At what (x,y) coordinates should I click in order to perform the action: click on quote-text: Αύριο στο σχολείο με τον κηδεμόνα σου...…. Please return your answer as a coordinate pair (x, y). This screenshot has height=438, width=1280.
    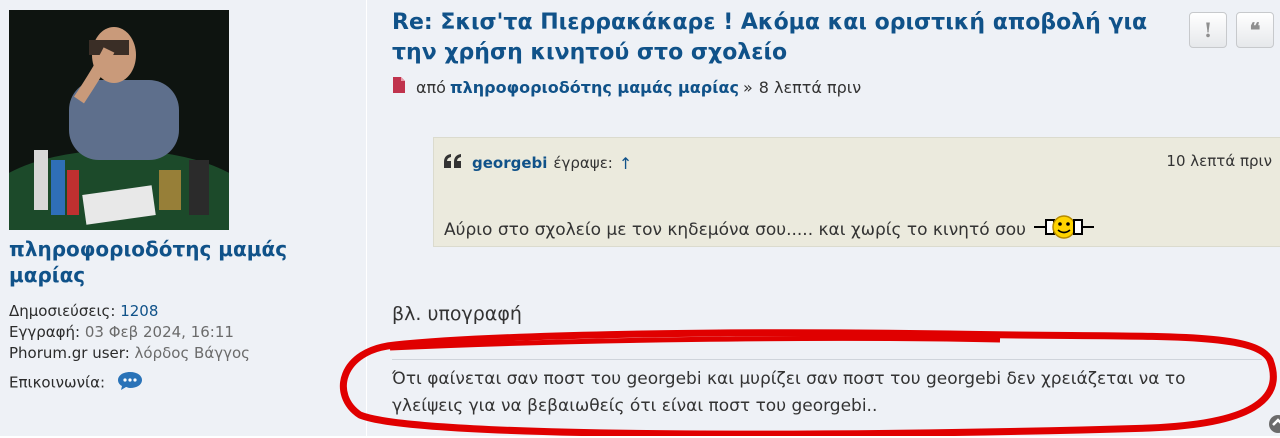
    Looking at the image, I should click on (735, 229).